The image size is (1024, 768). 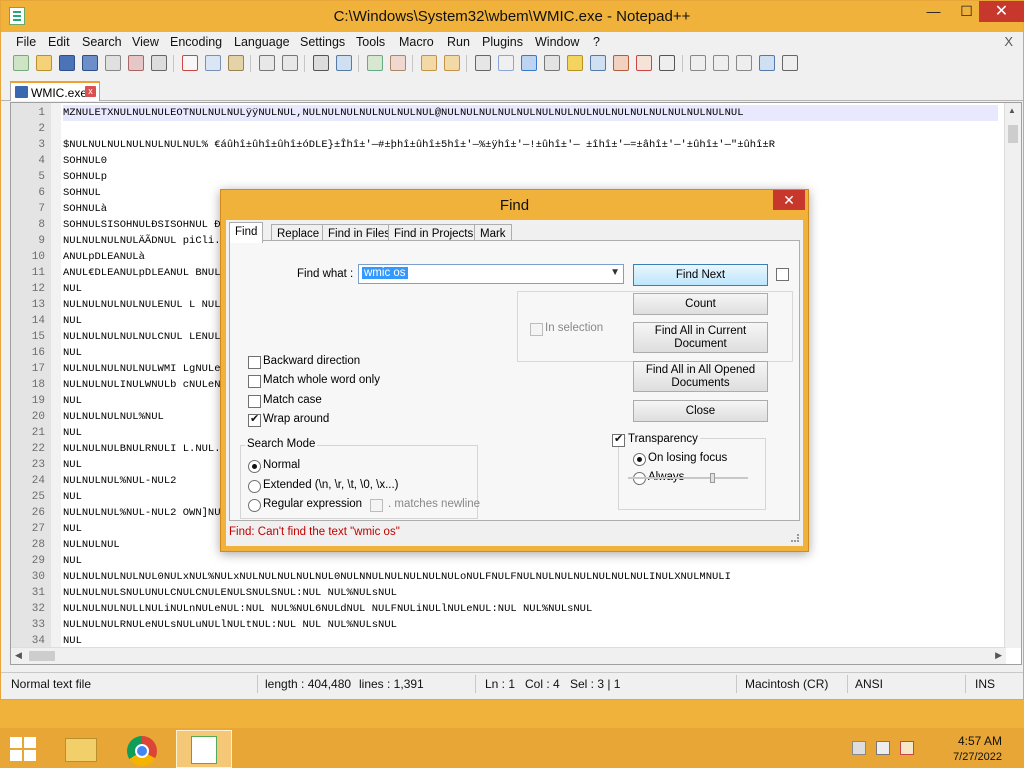 What do you see at coordinates (416, 42) in the screenshot?
I see `menu-macro: Macro` at bounding box center [416, 42].